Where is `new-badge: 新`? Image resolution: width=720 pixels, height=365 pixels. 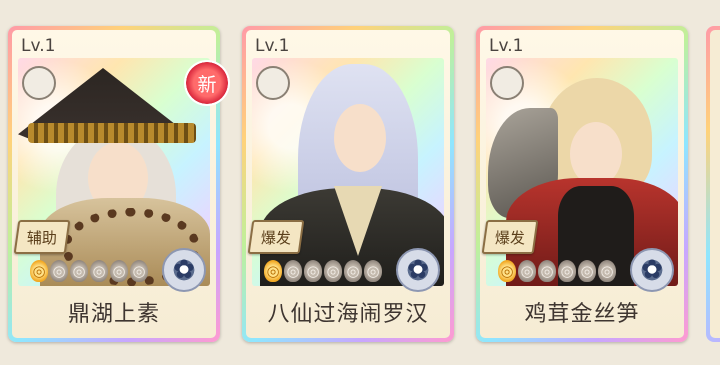
new-badge: 新 is located at coordinates (207, 83).